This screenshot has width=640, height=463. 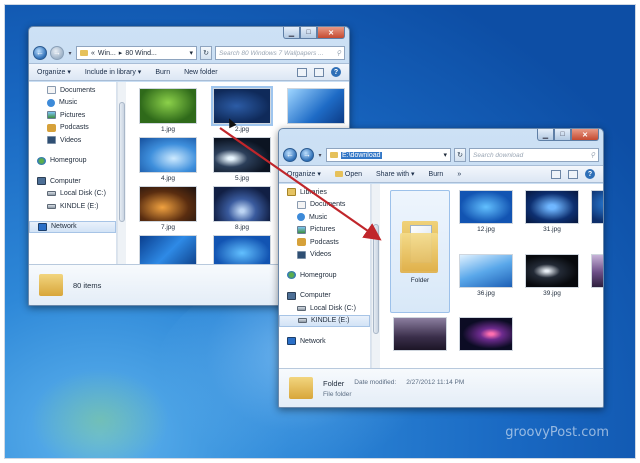 I want to click on search-input: Search download ⚲, so click(x=534, y=155).